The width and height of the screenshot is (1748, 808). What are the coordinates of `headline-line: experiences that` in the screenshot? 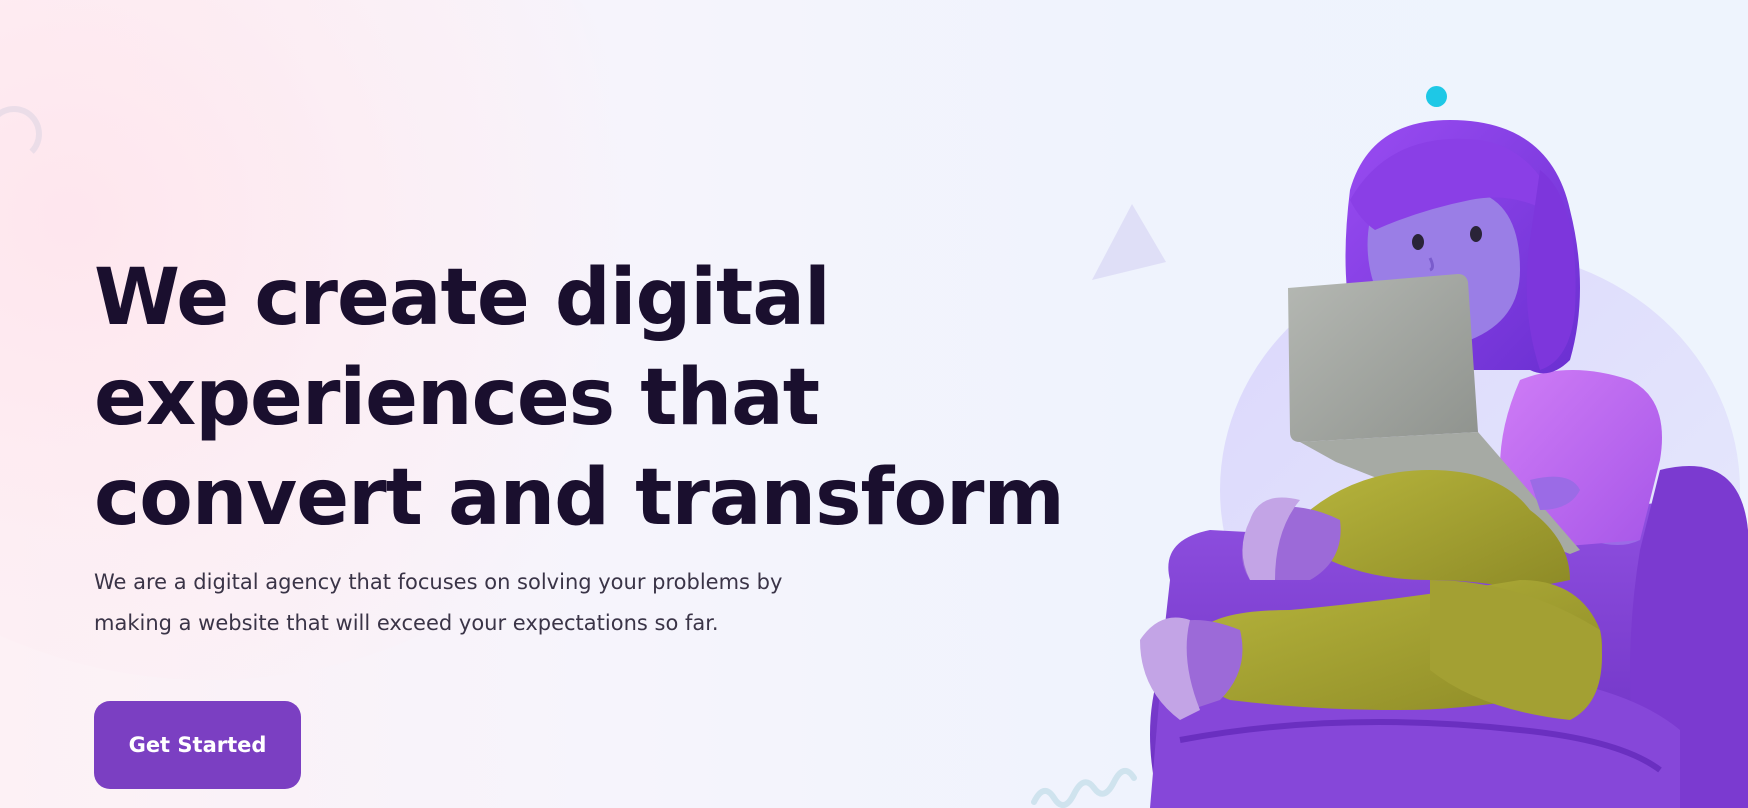 It's located at (457, 398).